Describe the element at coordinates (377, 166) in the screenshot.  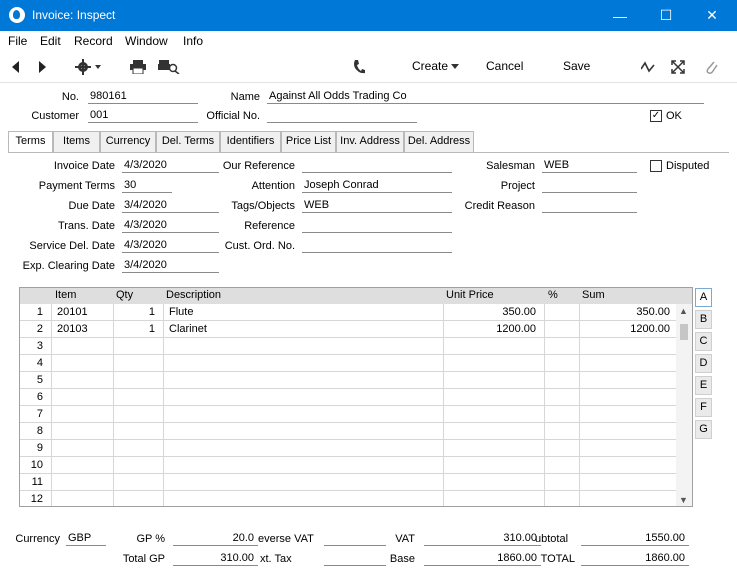
I see `our-reference-field` at that location.